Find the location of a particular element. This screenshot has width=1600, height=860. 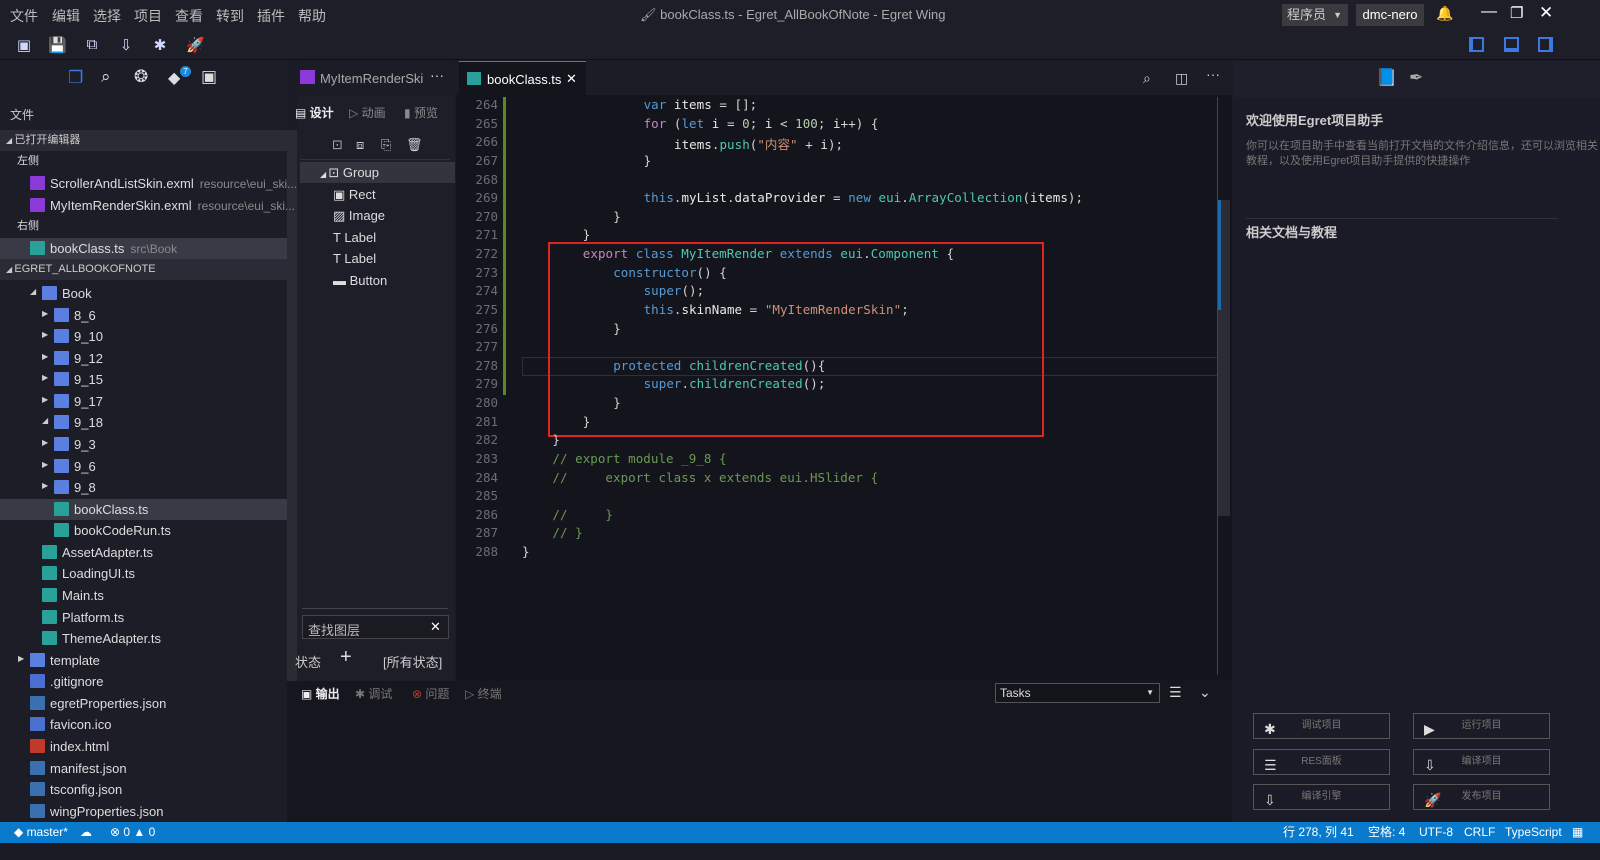

indentation: 空格: 4 is located at coordinates (1386, 832).